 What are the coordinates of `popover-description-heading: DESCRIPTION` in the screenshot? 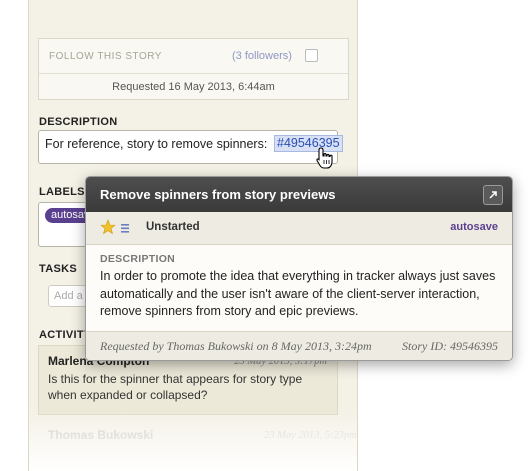 It's located at (138, 259).